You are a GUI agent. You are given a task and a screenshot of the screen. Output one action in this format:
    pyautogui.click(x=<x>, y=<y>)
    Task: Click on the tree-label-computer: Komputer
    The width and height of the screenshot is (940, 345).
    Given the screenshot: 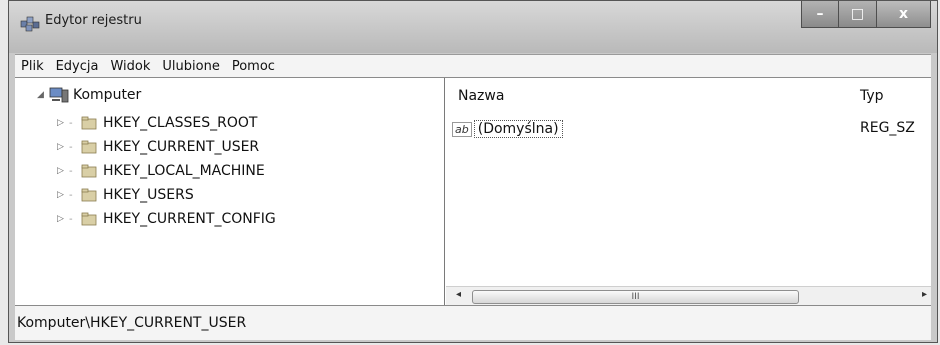 What is the action you would take?
    pyautogui.click(x=107, y=95)
    